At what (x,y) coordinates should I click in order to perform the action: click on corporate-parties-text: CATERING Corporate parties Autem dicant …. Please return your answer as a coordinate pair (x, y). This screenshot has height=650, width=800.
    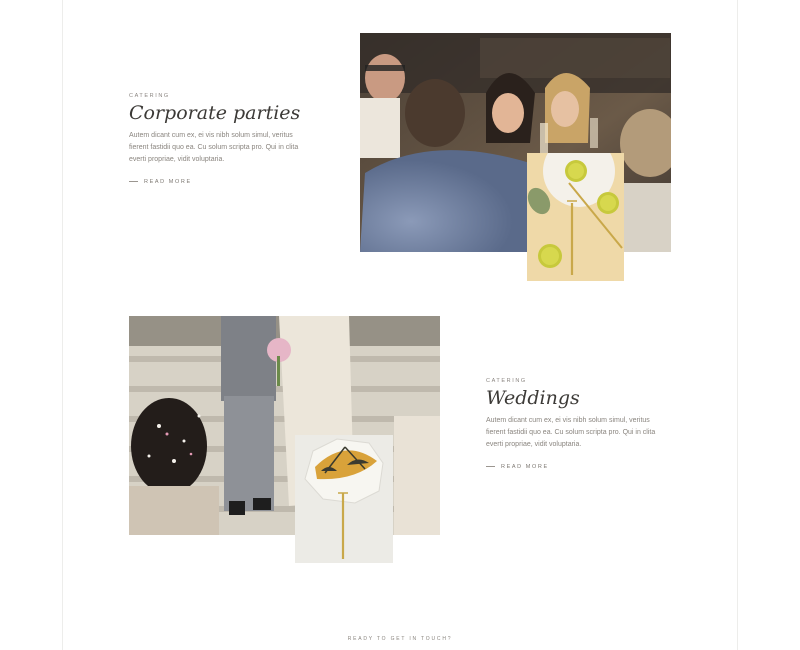
    Looking at the image, I should click on (224, 139).